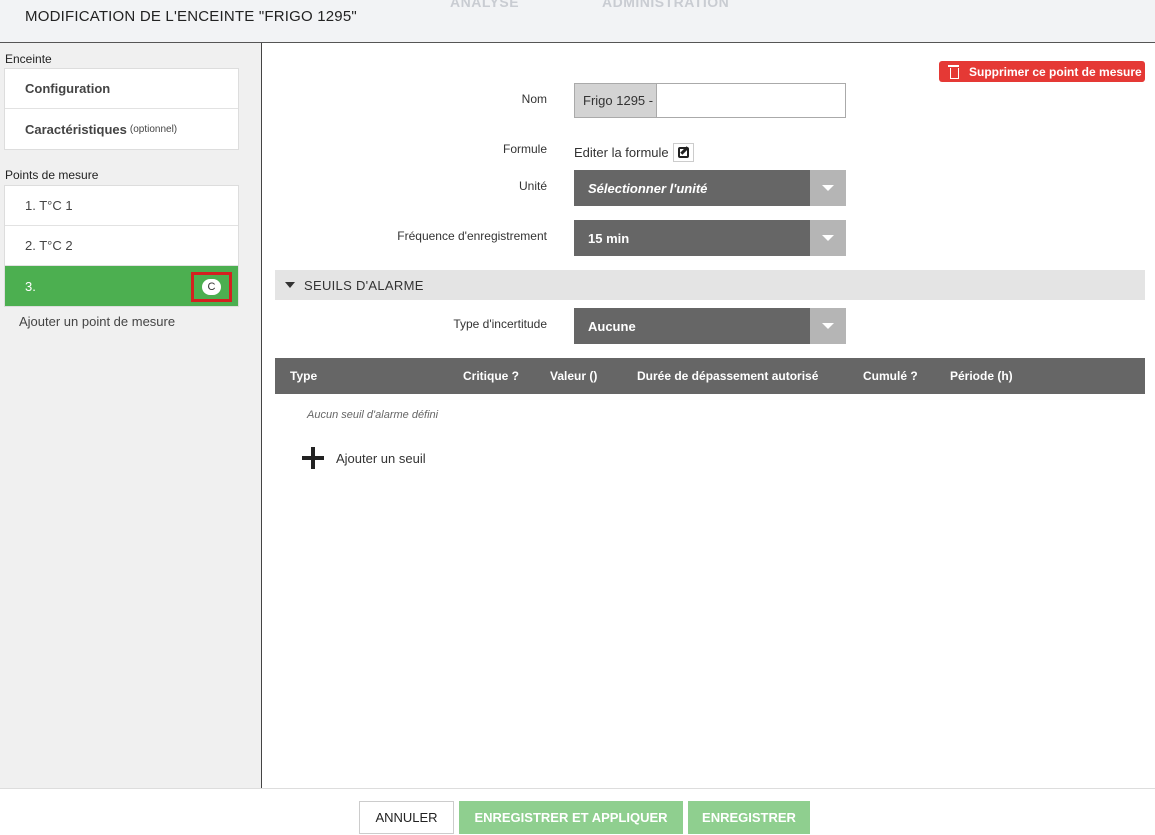 This screenshot has height=835, width=1155. What do you see at coordinates (313, 458) in the screenshot?
I see `plus-icon` at bounding box center [313, 458].